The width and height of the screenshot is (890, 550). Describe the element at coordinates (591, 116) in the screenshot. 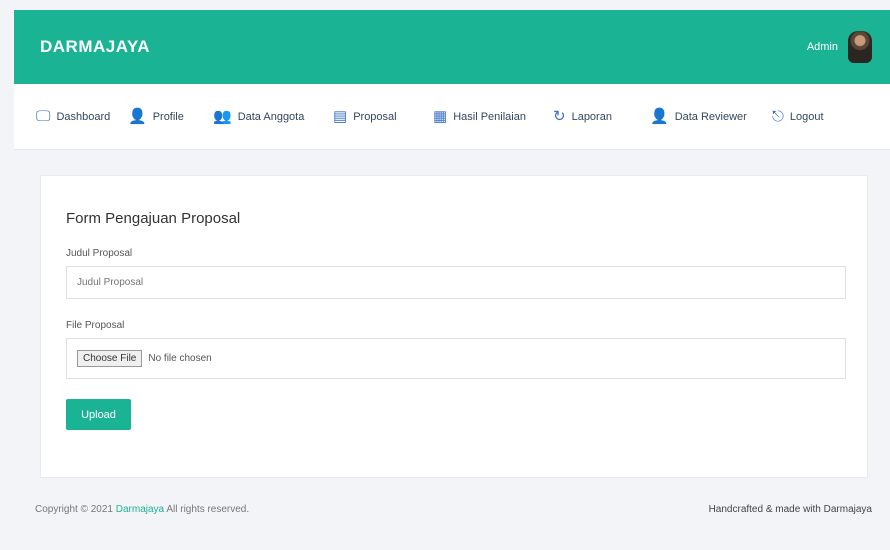

I see `nav-item-label: Laporan` at that location.